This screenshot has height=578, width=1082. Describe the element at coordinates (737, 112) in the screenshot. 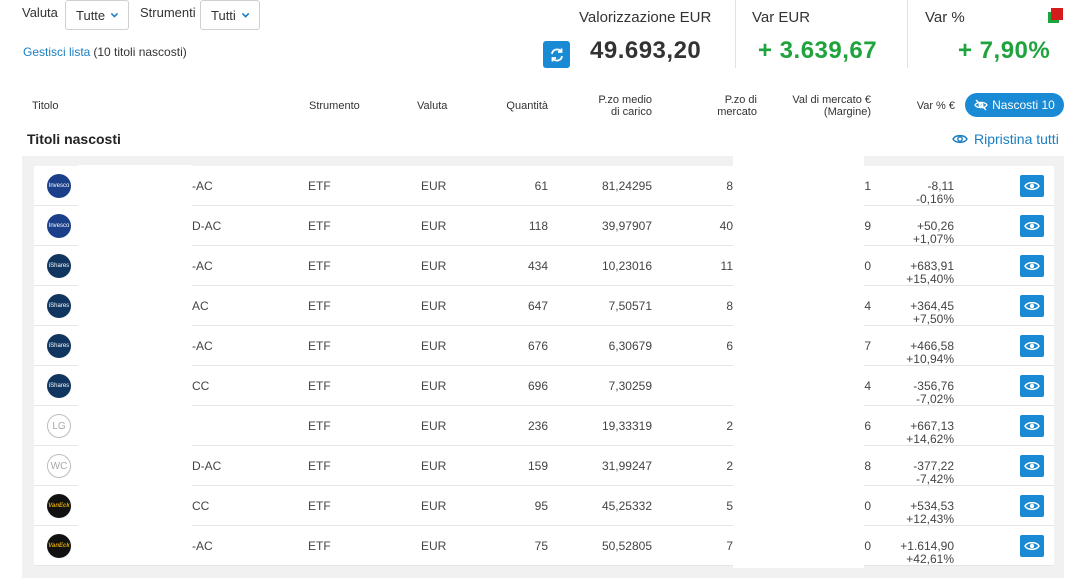

I see `col-pzo-mercato-line2: mercato` at that location.